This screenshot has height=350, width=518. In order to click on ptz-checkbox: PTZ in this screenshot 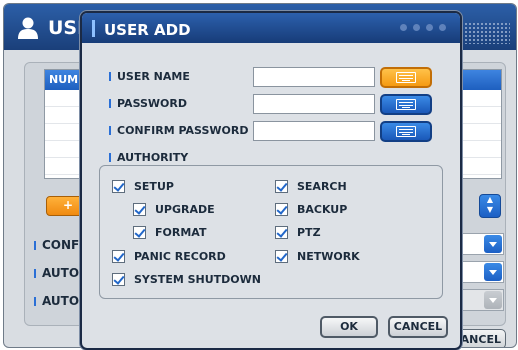, I will do `click(298, 232)`.